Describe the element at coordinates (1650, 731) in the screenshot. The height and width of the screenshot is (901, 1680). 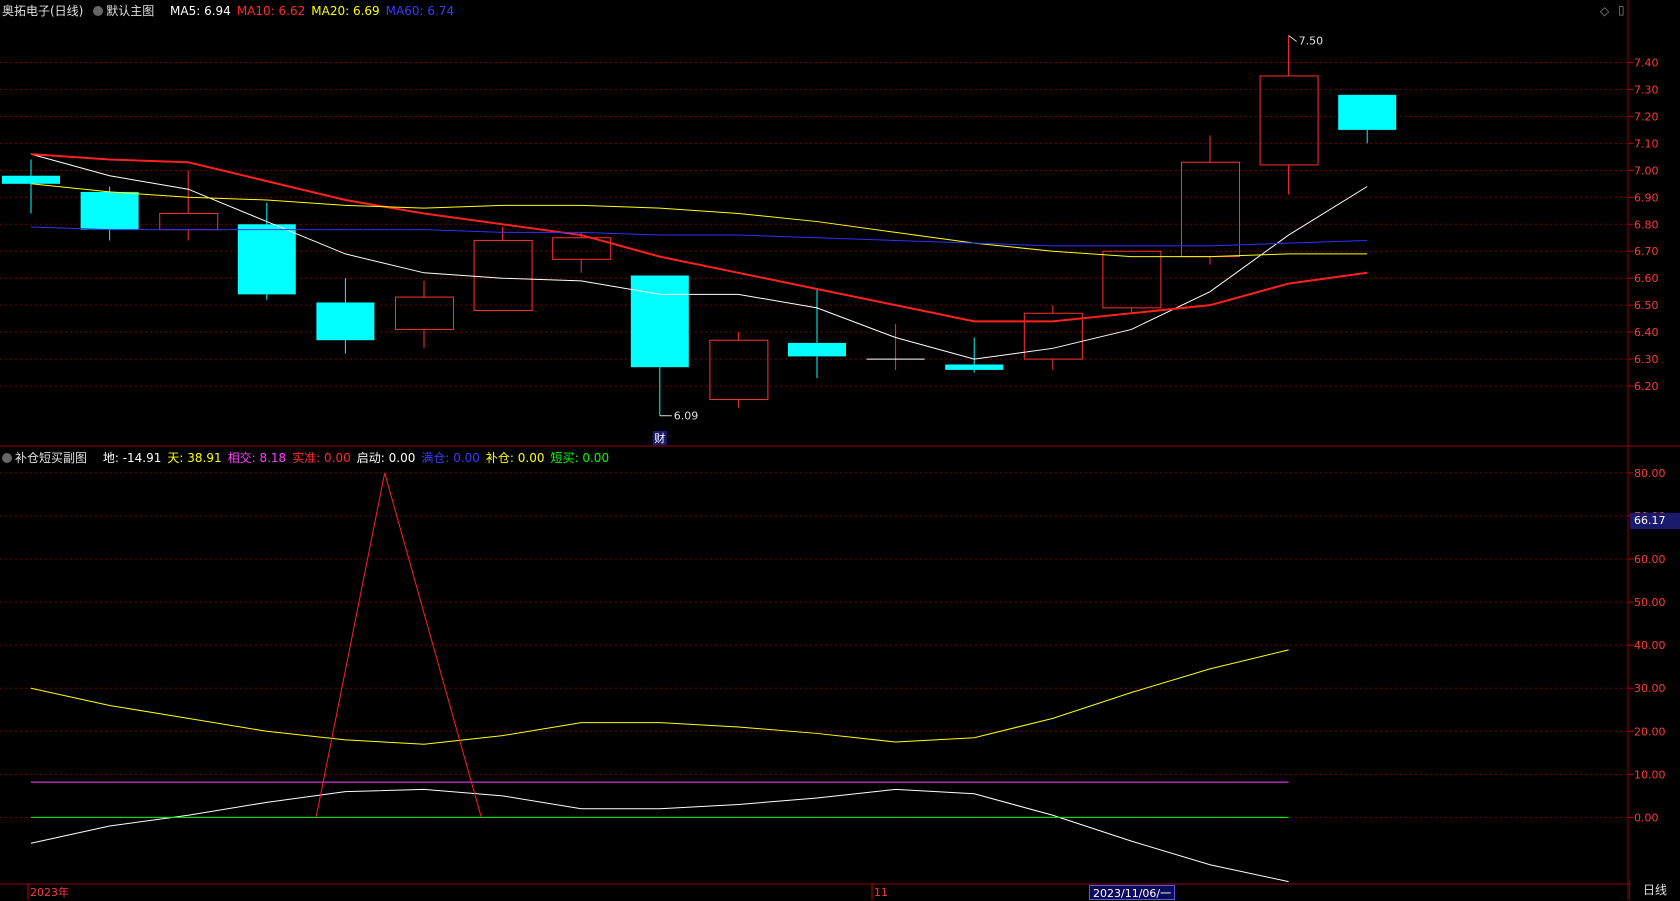
I see `sub-y-tick-label: 20.00` at that location.